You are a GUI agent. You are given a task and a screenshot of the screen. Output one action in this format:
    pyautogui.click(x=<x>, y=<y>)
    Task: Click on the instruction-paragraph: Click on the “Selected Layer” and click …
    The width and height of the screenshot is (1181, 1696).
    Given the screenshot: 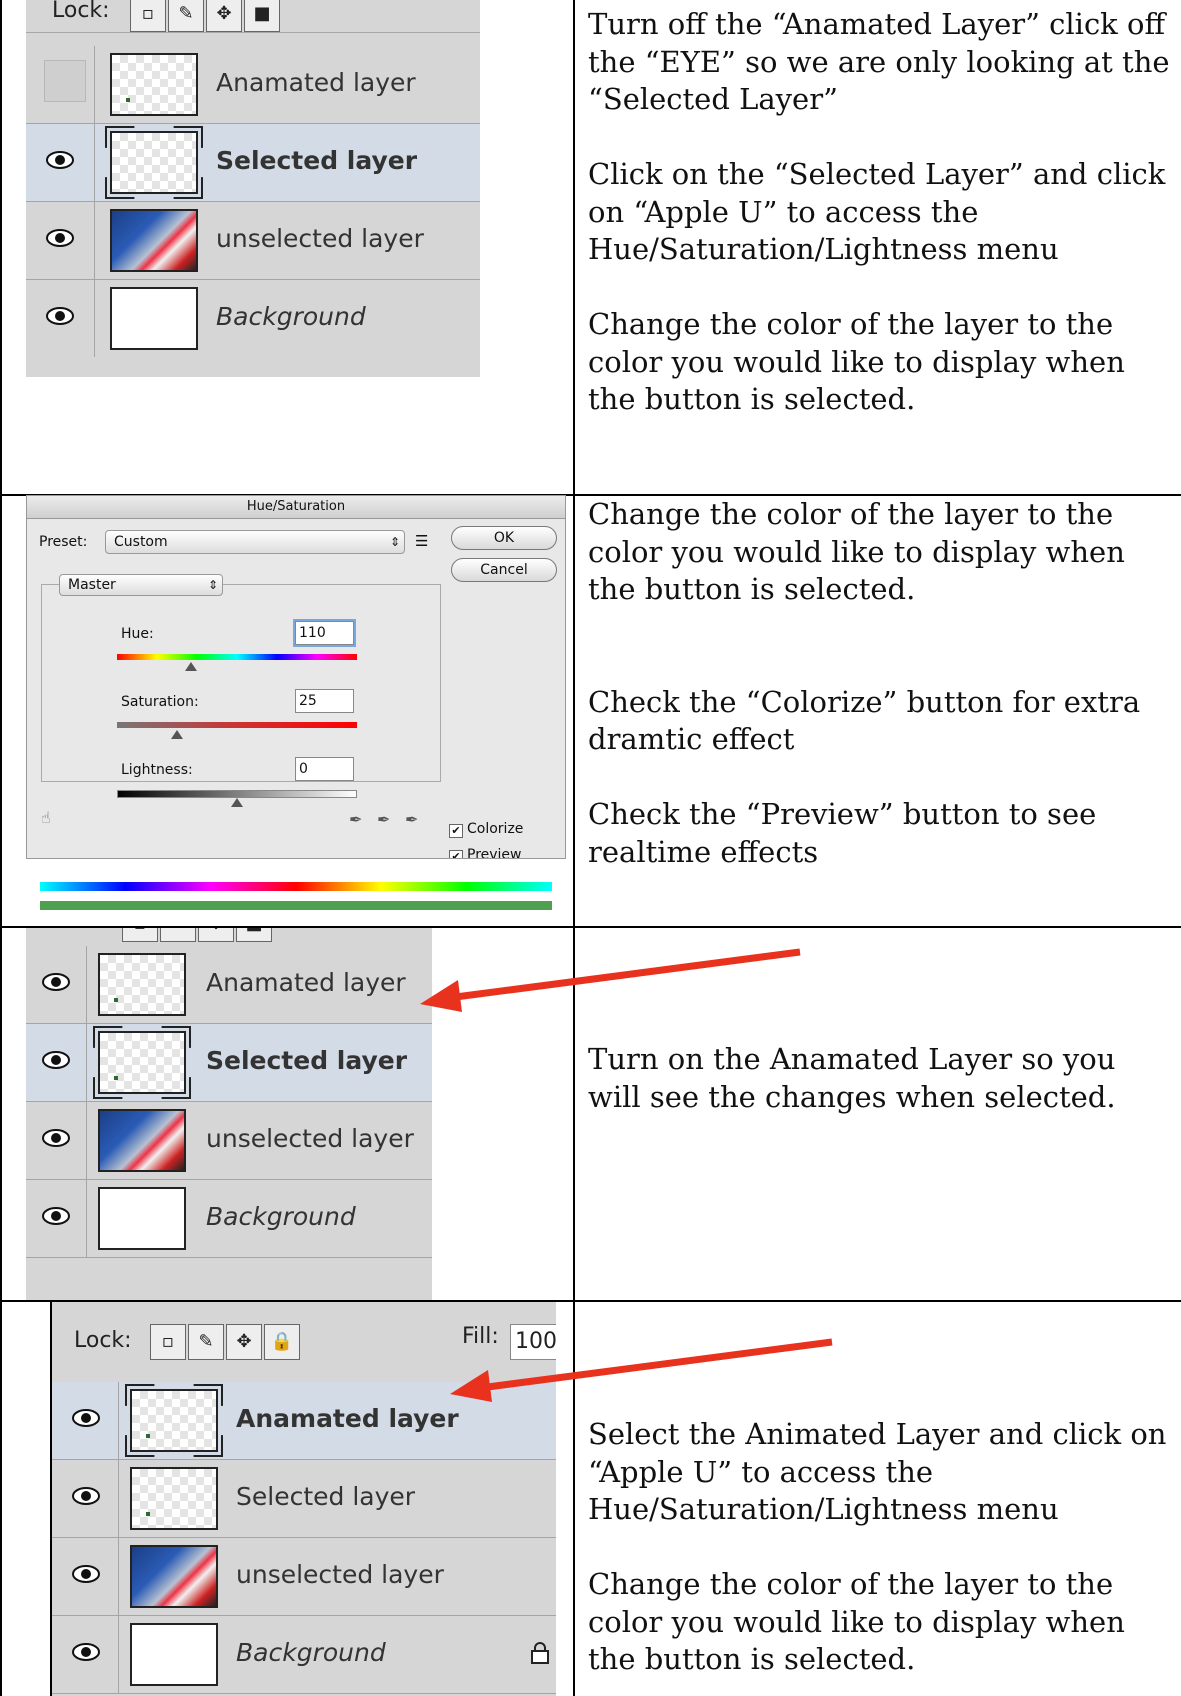 What is the action you would take?
    pyautogui.click(x=877, y=211)
    